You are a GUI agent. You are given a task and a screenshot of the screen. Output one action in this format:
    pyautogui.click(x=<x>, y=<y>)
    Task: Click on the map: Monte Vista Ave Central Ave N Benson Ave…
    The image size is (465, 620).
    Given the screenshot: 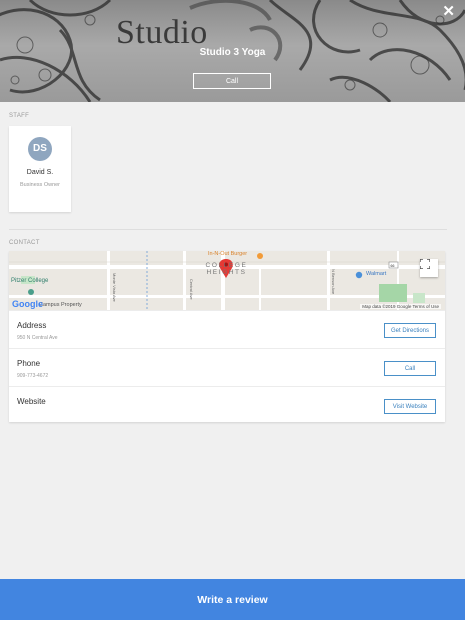 What is the action you would take?
    pyautogui.click(x=227, y=280)
    